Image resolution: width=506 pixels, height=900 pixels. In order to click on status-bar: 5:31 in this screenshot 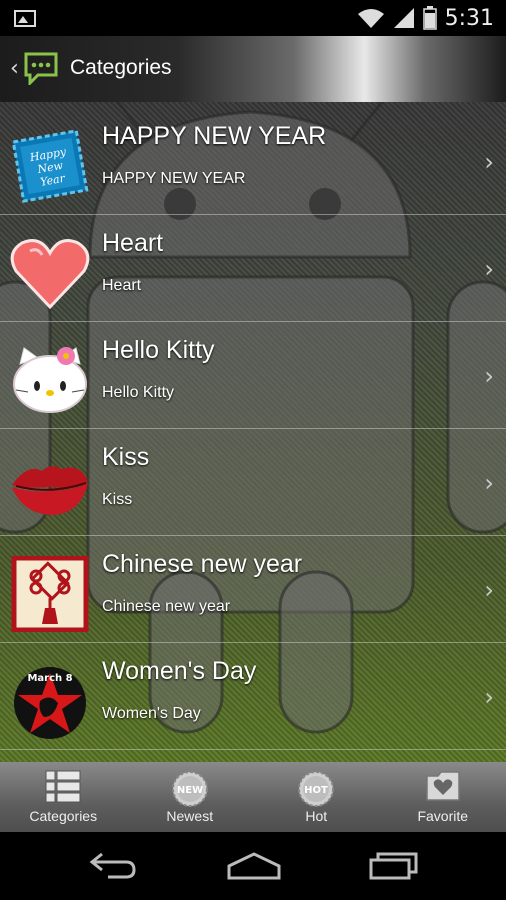, I will do `click(253, 18)`.